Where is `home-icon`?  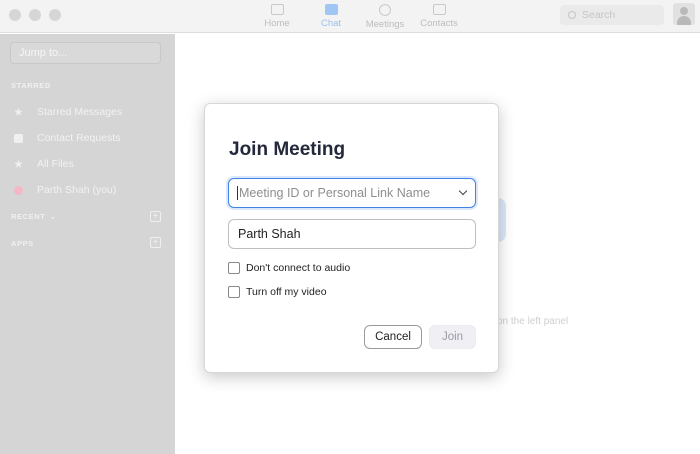 home-icon is located at coordinates (277, 9).